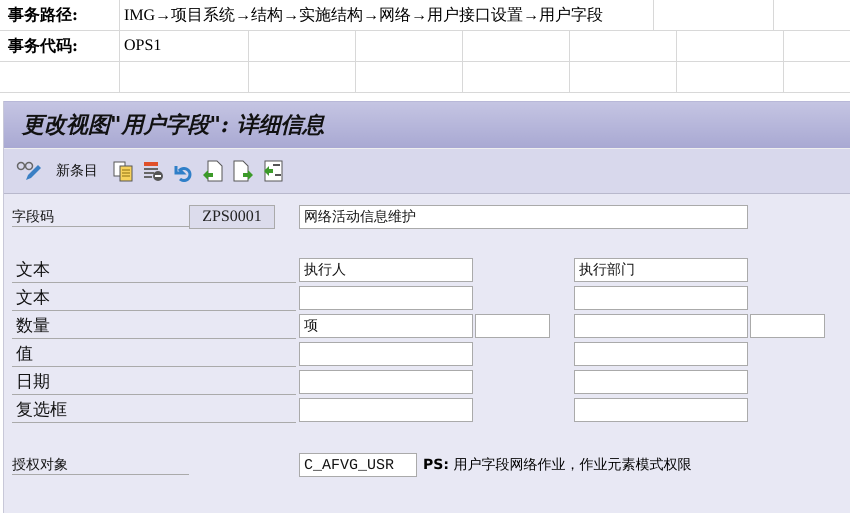  Describe the element at coordinates (232, 217) in the screenshot. I see `field-code: ZPS0001` at that location.